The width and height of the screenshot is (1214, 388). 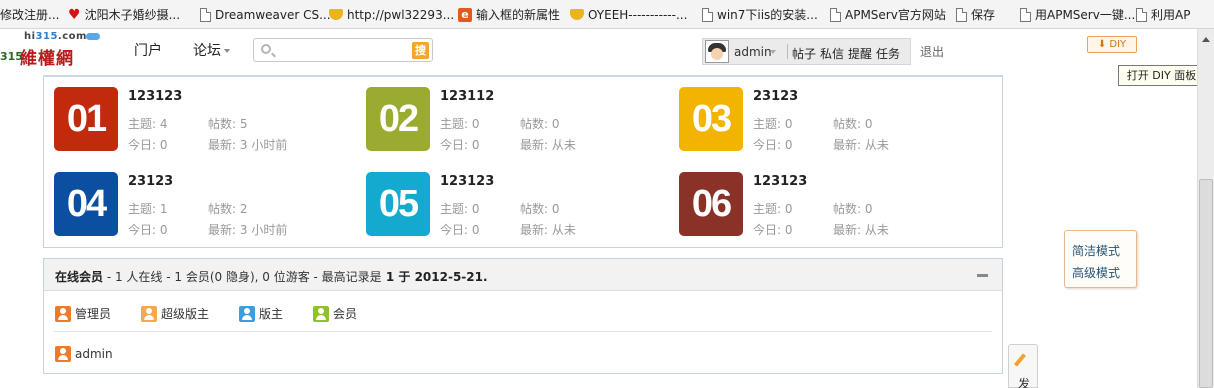 What do you see at coordinates (175, 313) in the screenshot?
I see `legend-super-moderator: 超级版主` at bounding box center [175, 313].